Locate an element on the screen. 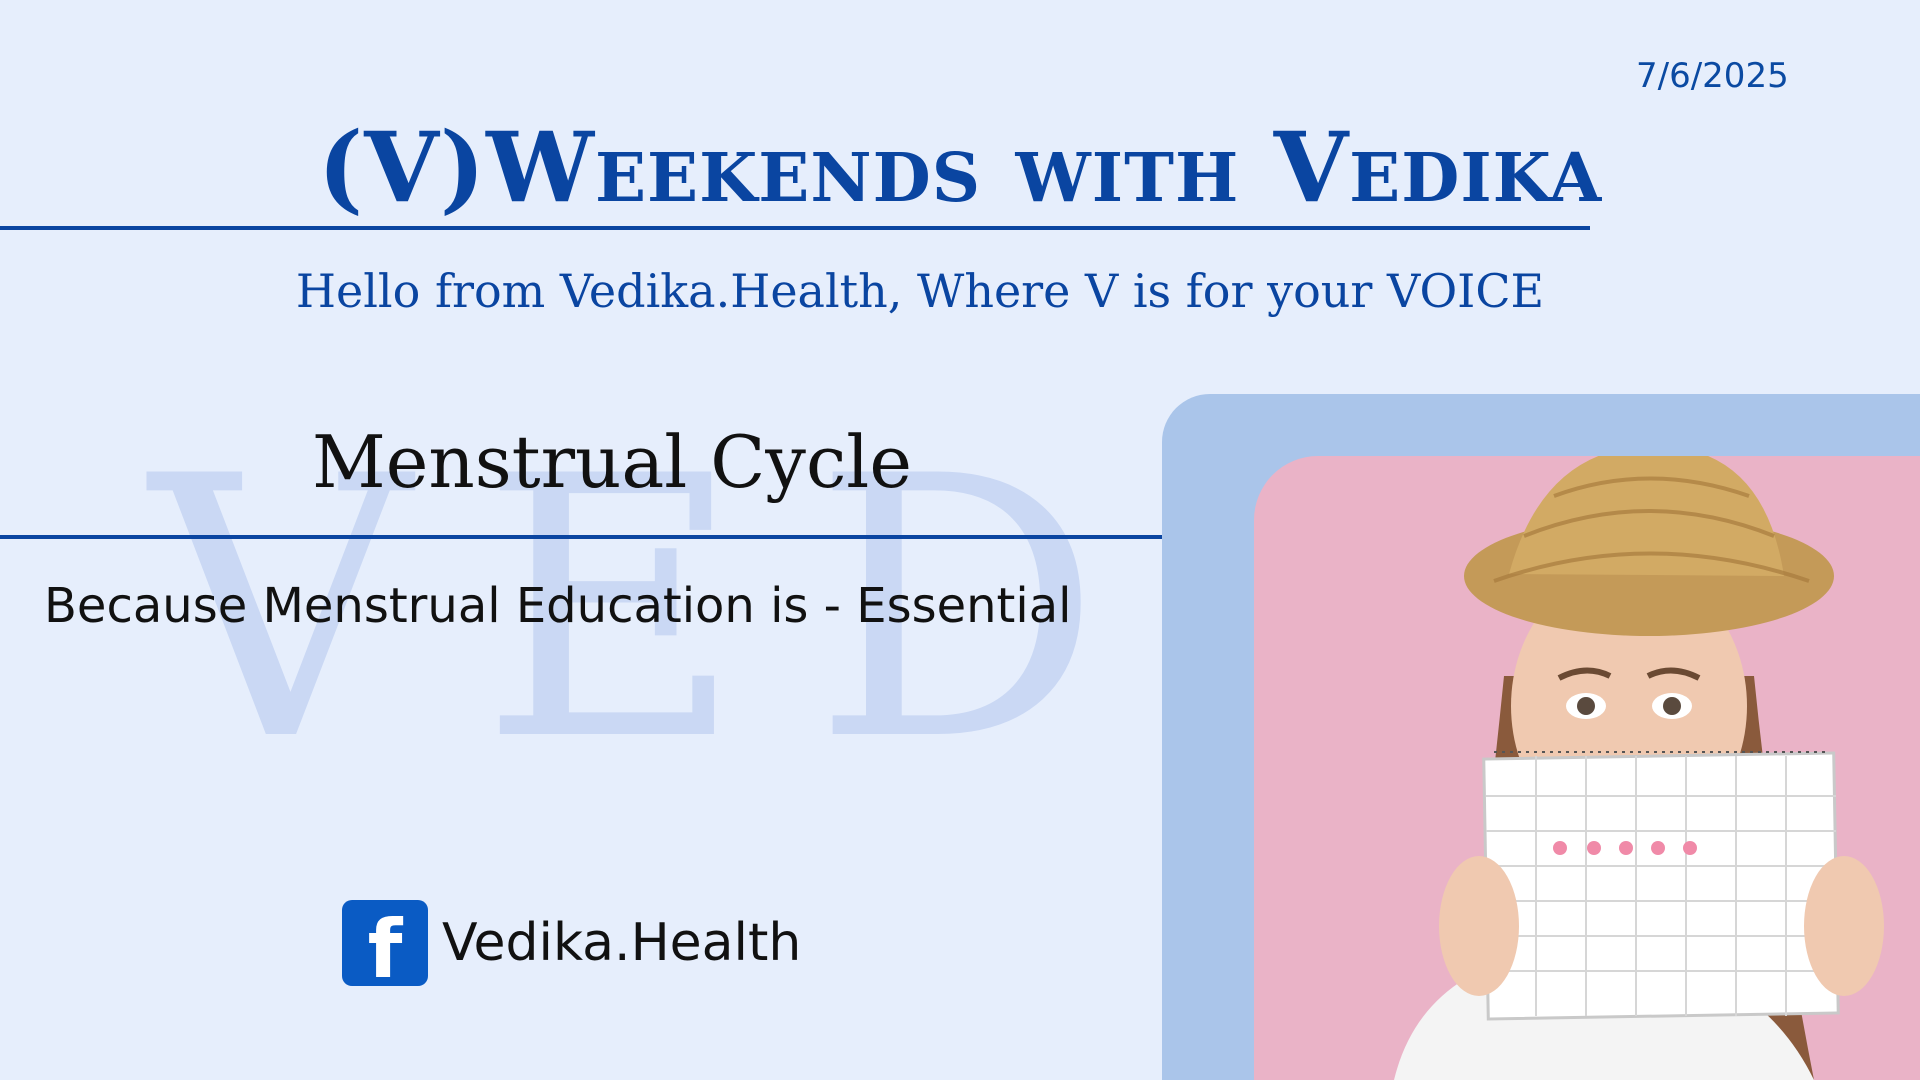 This screenshot has width=1920, height=1080. facebook-icon: f is located at coordinates (385, 943).